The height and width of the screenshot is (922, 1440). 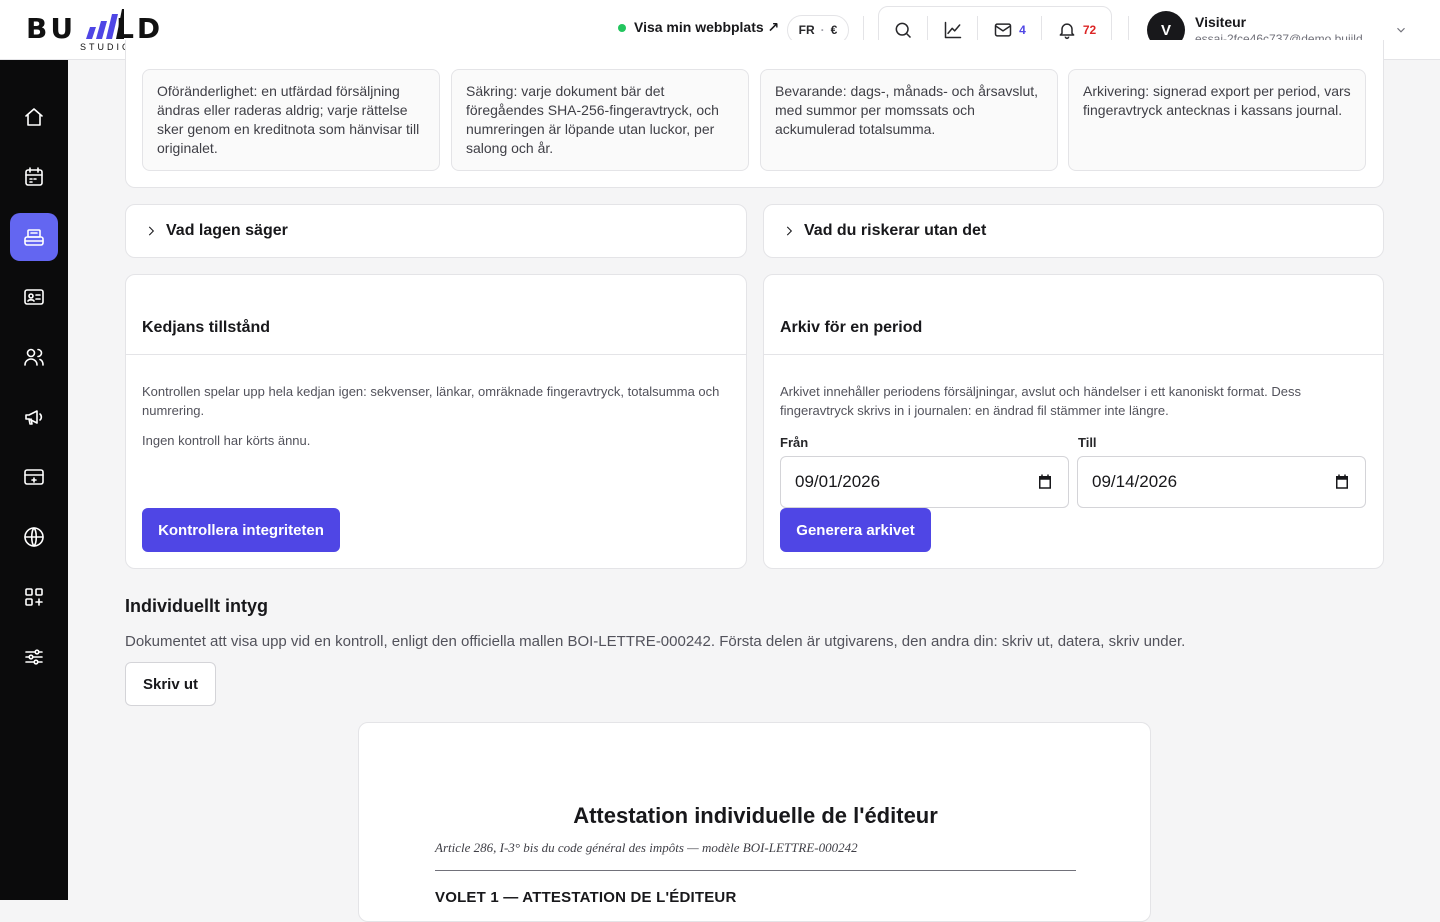 I want to click on check-integrity-button: Kontrollera integriteten, so click(x=241, y=530).